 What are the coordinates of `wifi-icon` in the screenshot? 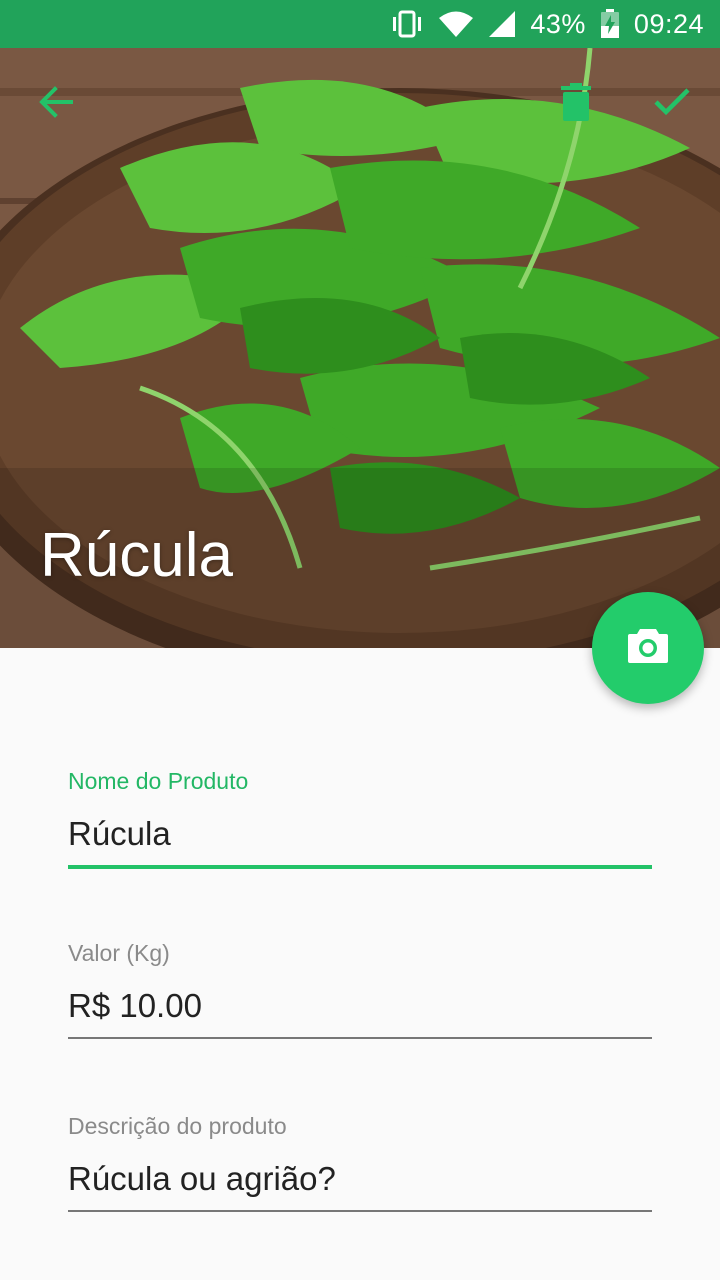 It's located at (456, 24).